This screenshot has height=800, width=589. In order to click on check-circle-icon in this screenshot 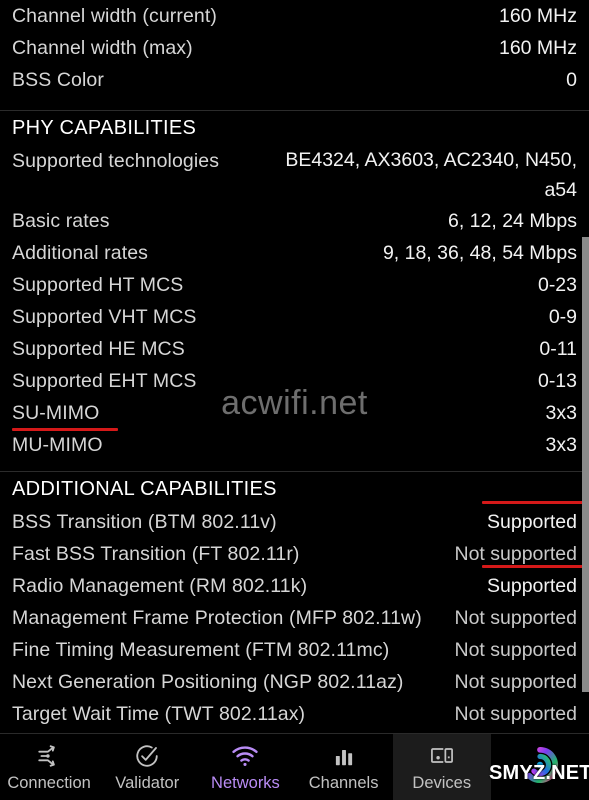, I will do `click(147, 756)`.